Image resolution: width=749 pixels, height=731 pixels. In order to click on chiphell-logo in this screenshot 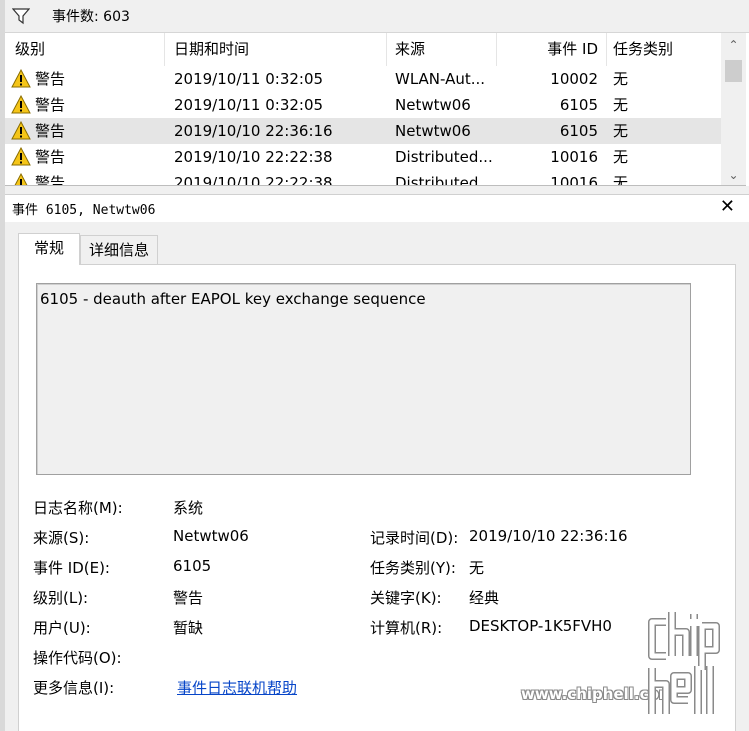, I will do `click(684, 663)`.